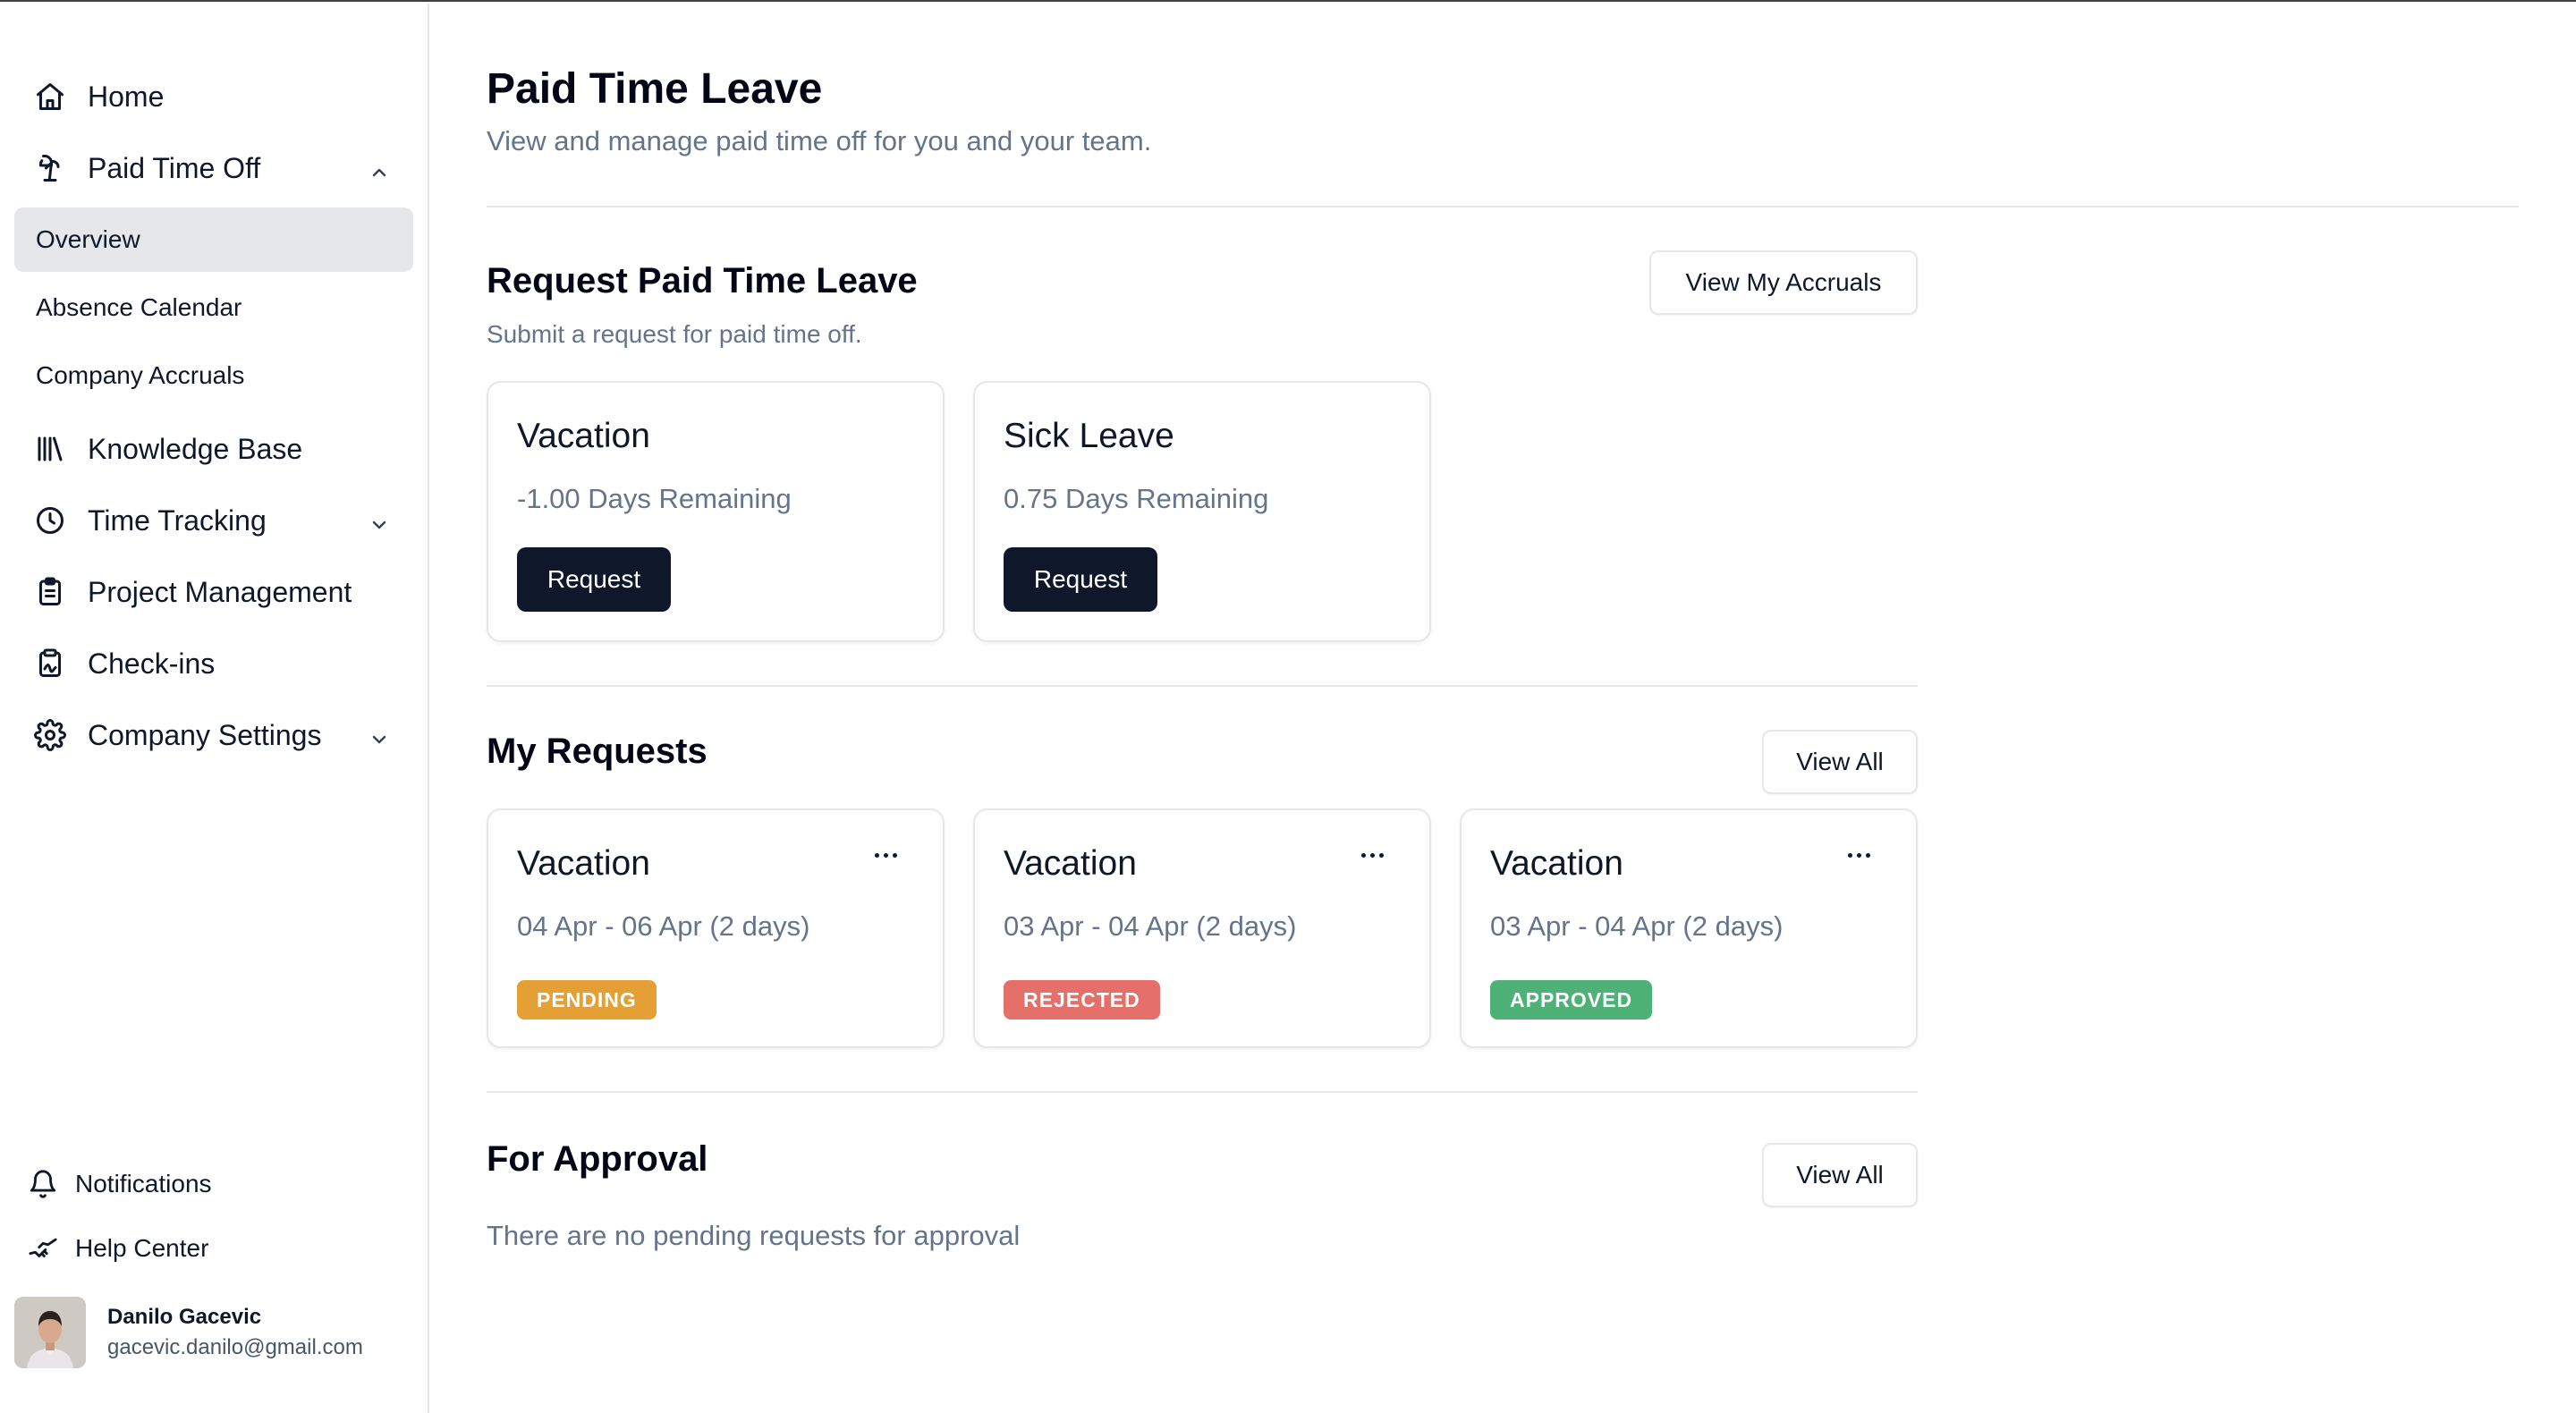 The height and width of the screenshot is (1413, 2576). Describe the element at coordinates (50, 96) in the screenshot. I see `home-icon` at that location.